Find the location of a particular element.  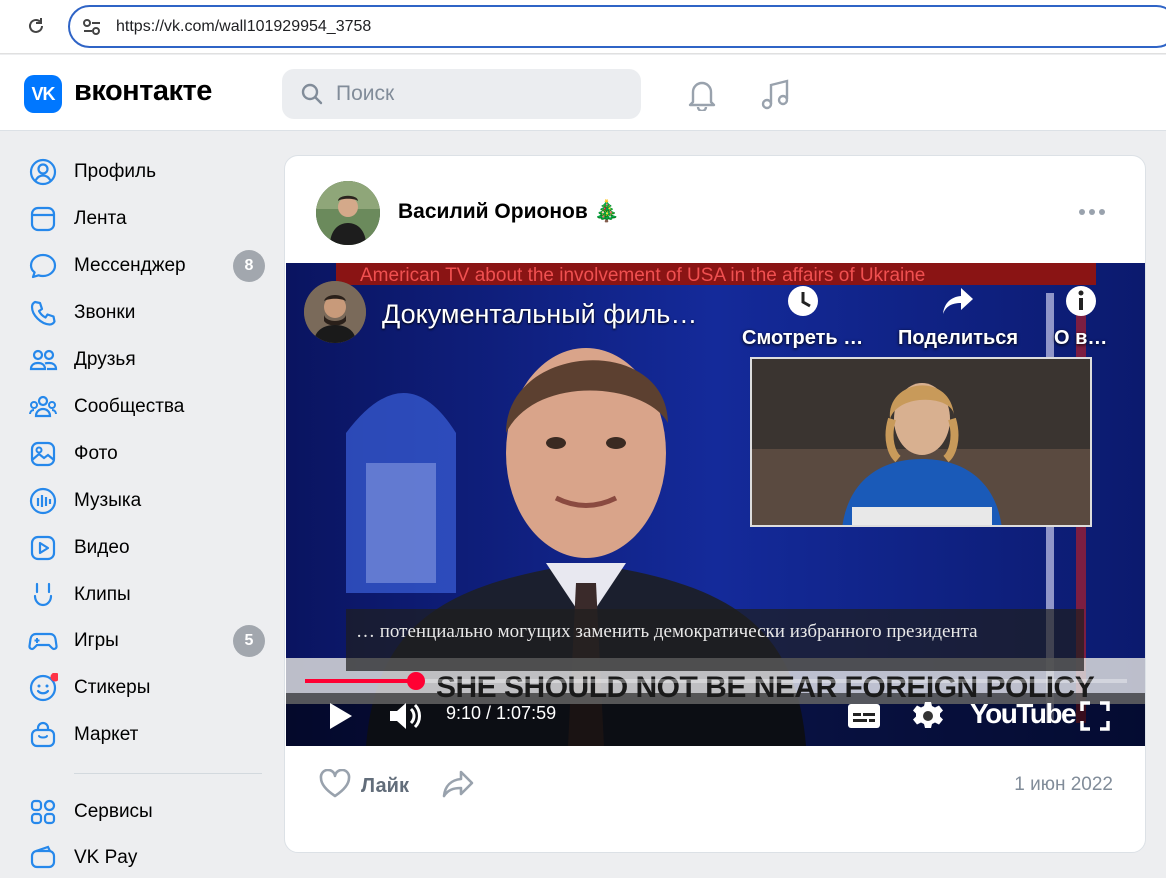

post-author-name: Василий Орионов 🎄 is located at coordinates (509, 212).